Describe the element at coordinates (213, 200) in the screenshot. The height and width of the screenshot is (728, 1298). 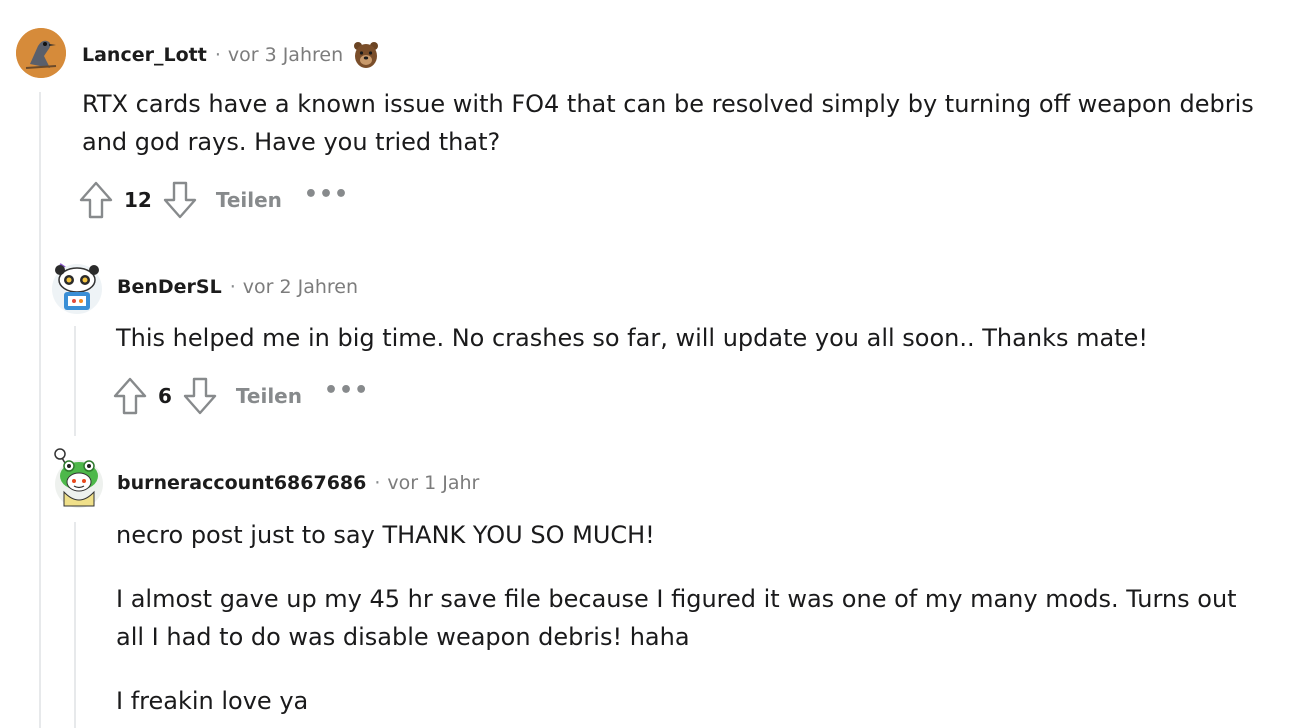
I see `comment-actions: 12 Teilen •••` at that location.